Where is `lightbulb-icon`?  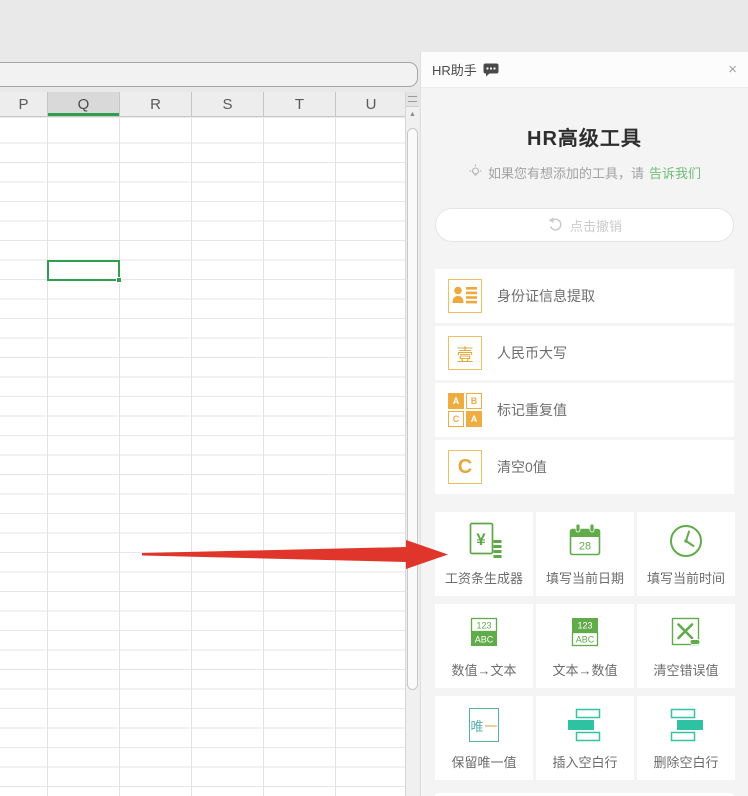 lightbulb-icon is located at coordinates (475, 173).